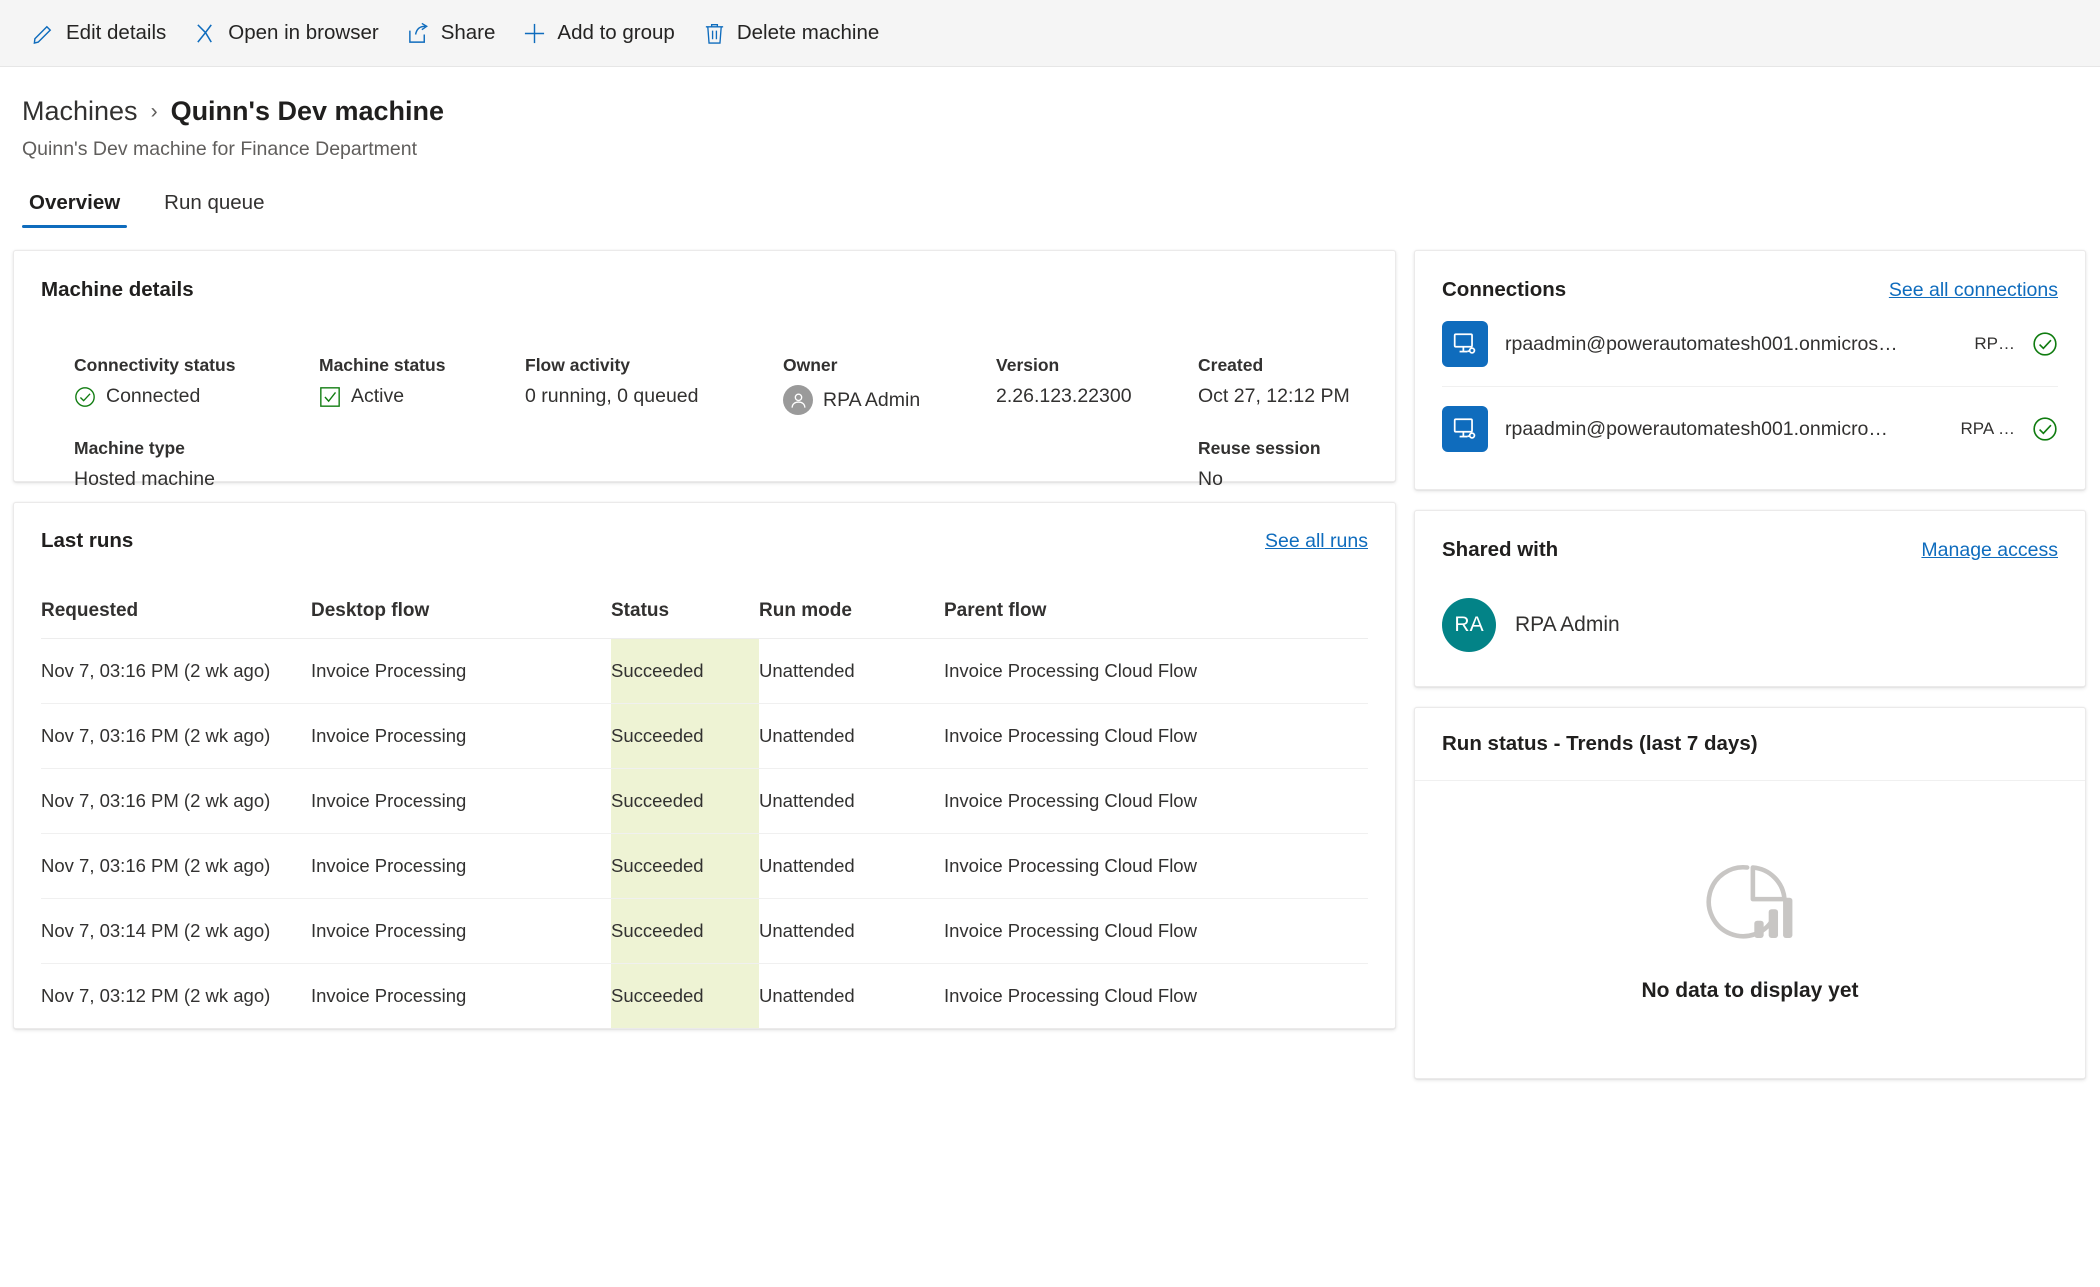 This screenshot has width=2100, height=1287. I want to click on page-title: Quinn's Dev machine, so click(307, 111).